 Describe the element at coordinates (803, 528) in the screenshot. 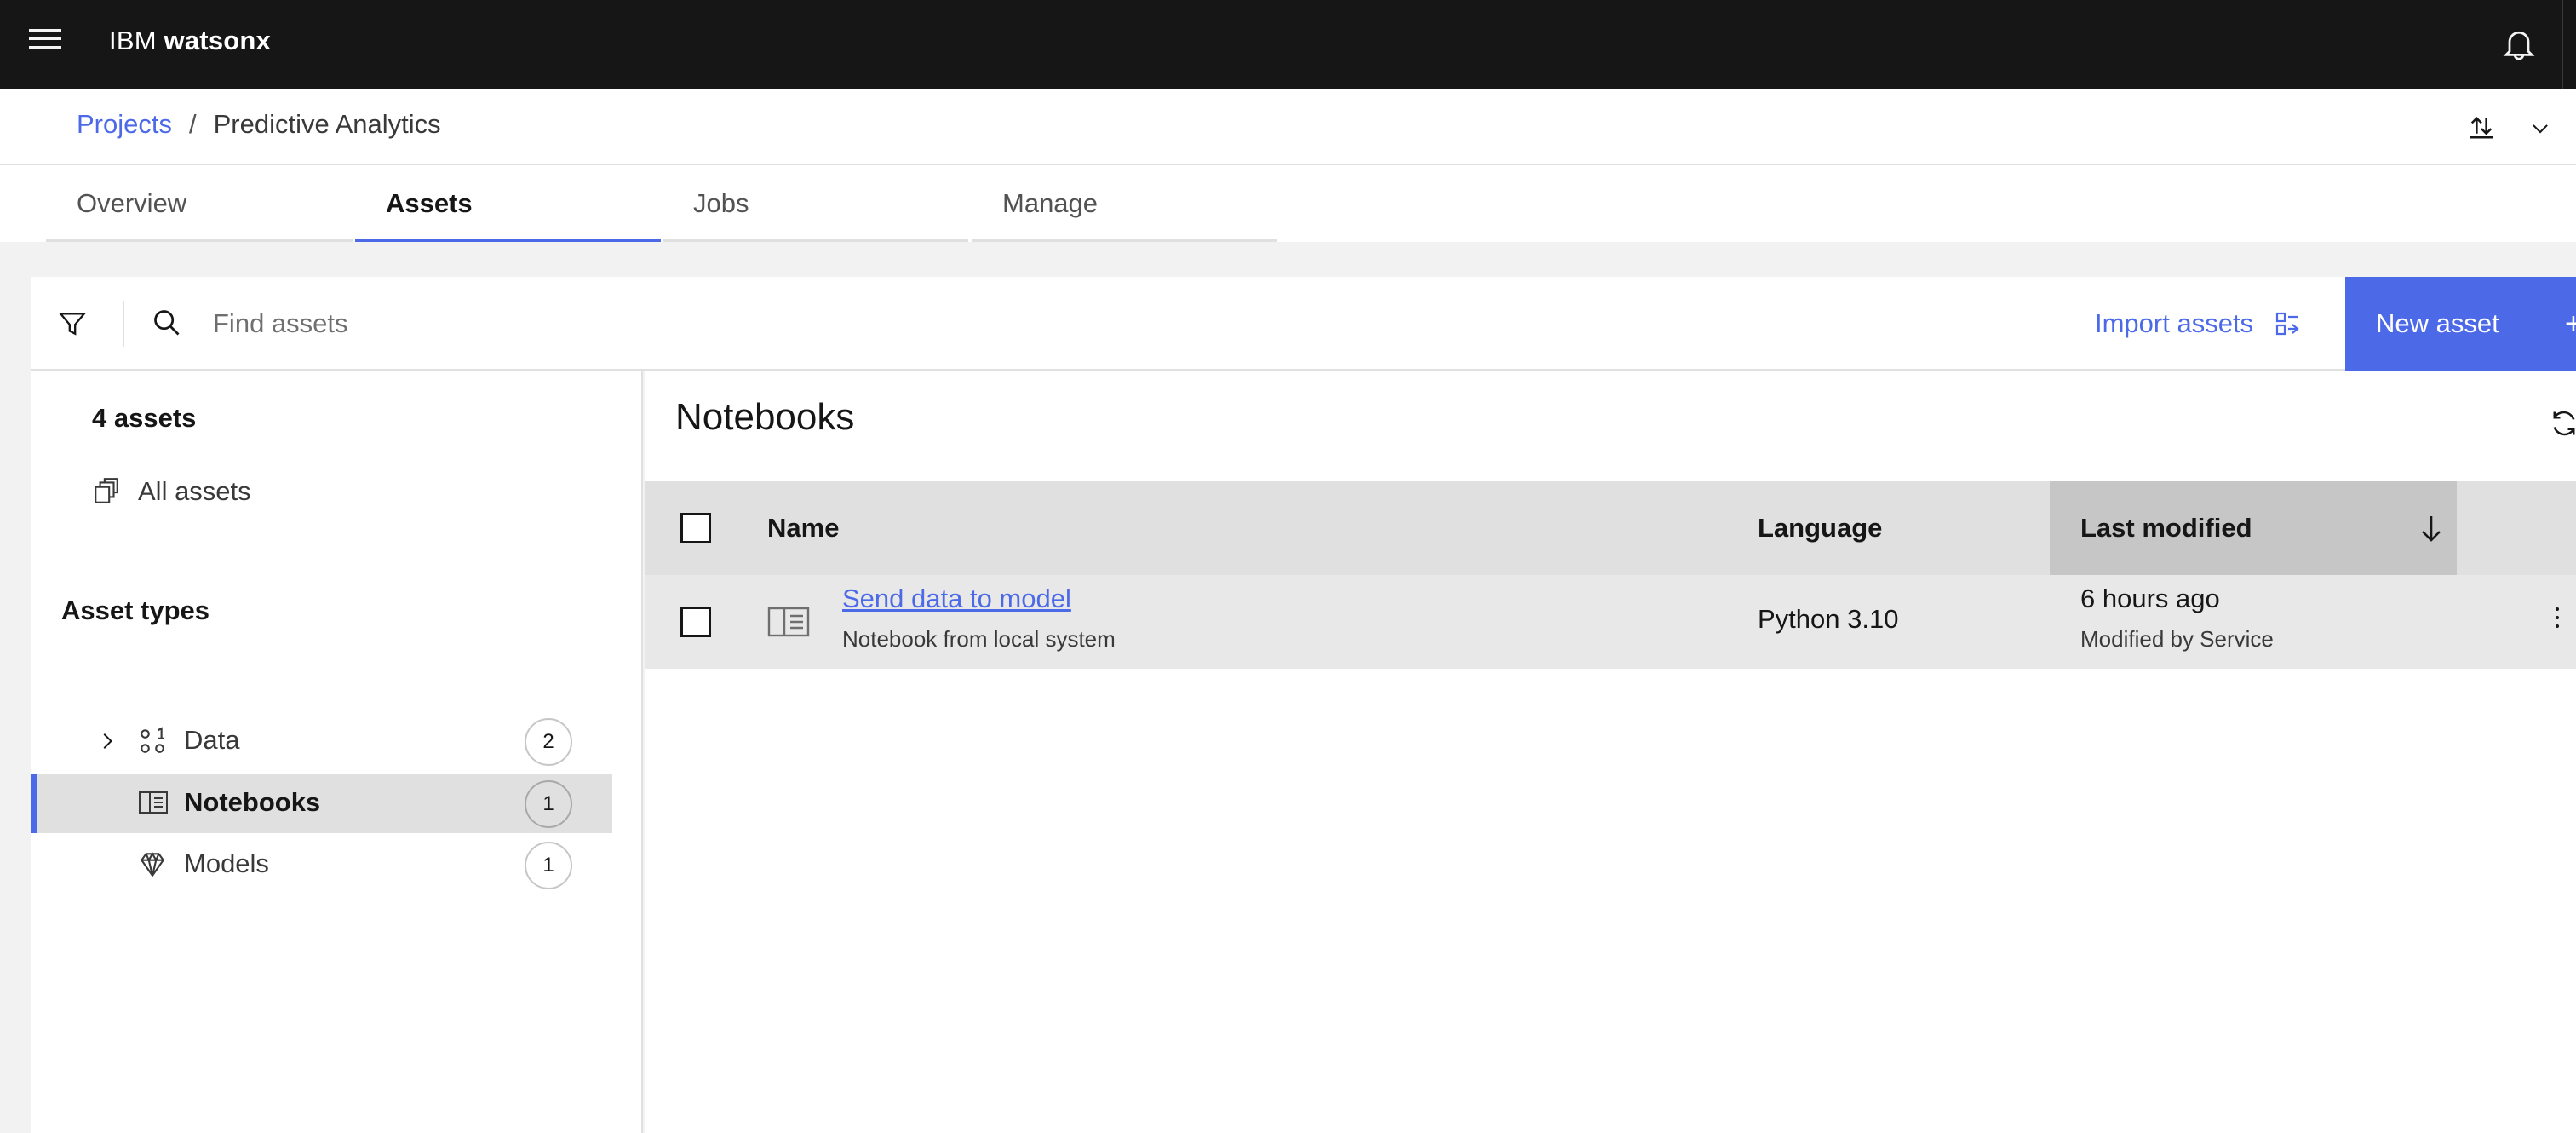

I see `column-header-name: Name` at that location.